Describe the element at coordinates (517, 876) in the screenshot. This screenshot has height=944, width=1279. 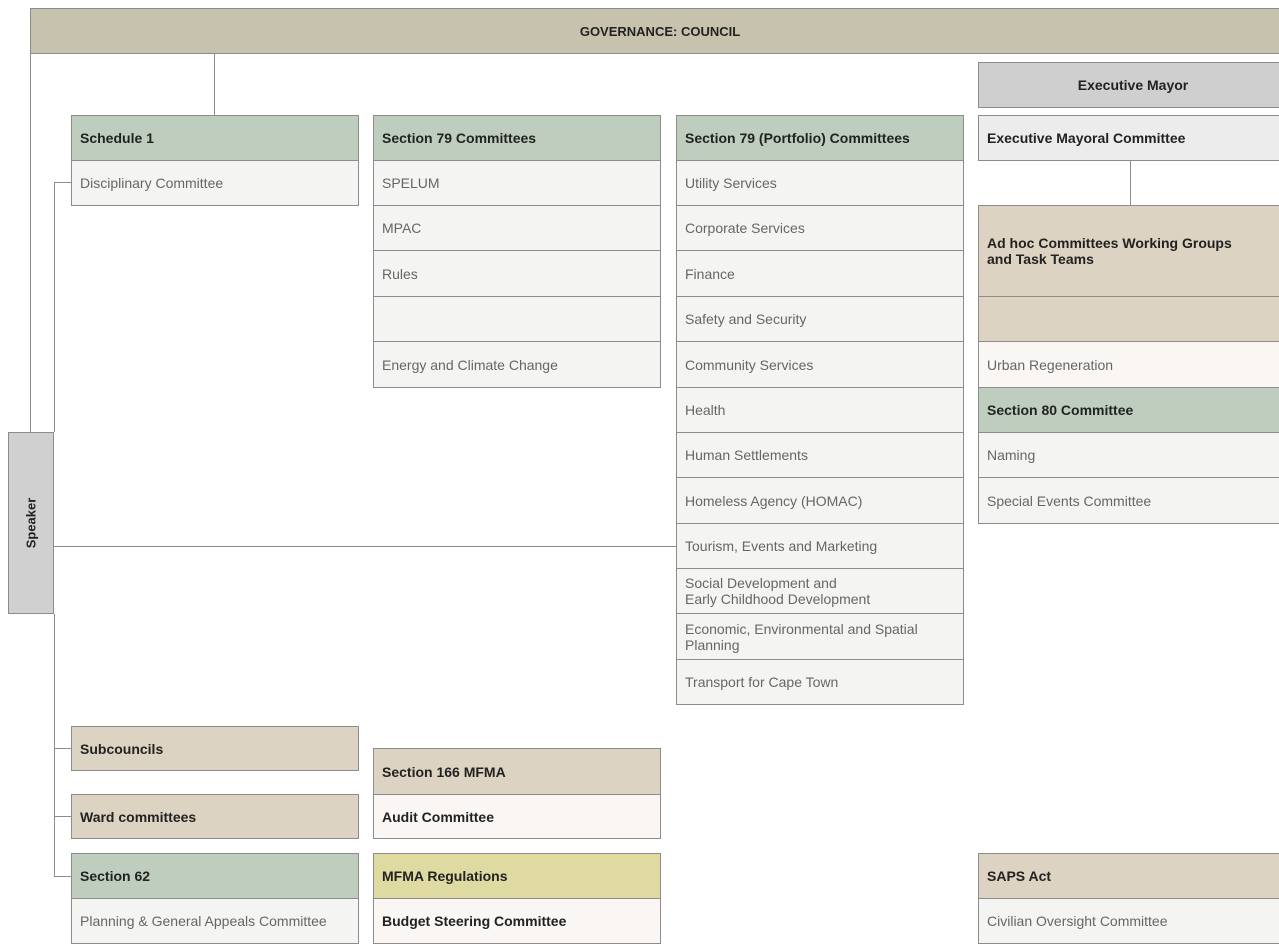
I see `mfma-regulations-header: MFMA Regulations` at that location.